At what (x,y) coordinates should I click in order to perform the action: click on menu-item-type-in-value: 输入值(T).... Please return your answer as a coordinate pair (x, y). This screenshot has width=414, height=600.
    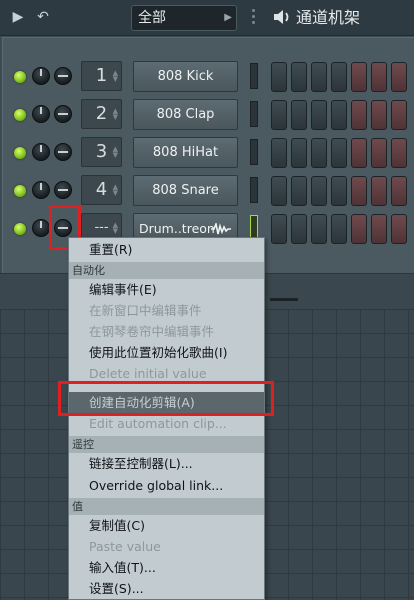
    Looking at the image, I should click on (166, 567).